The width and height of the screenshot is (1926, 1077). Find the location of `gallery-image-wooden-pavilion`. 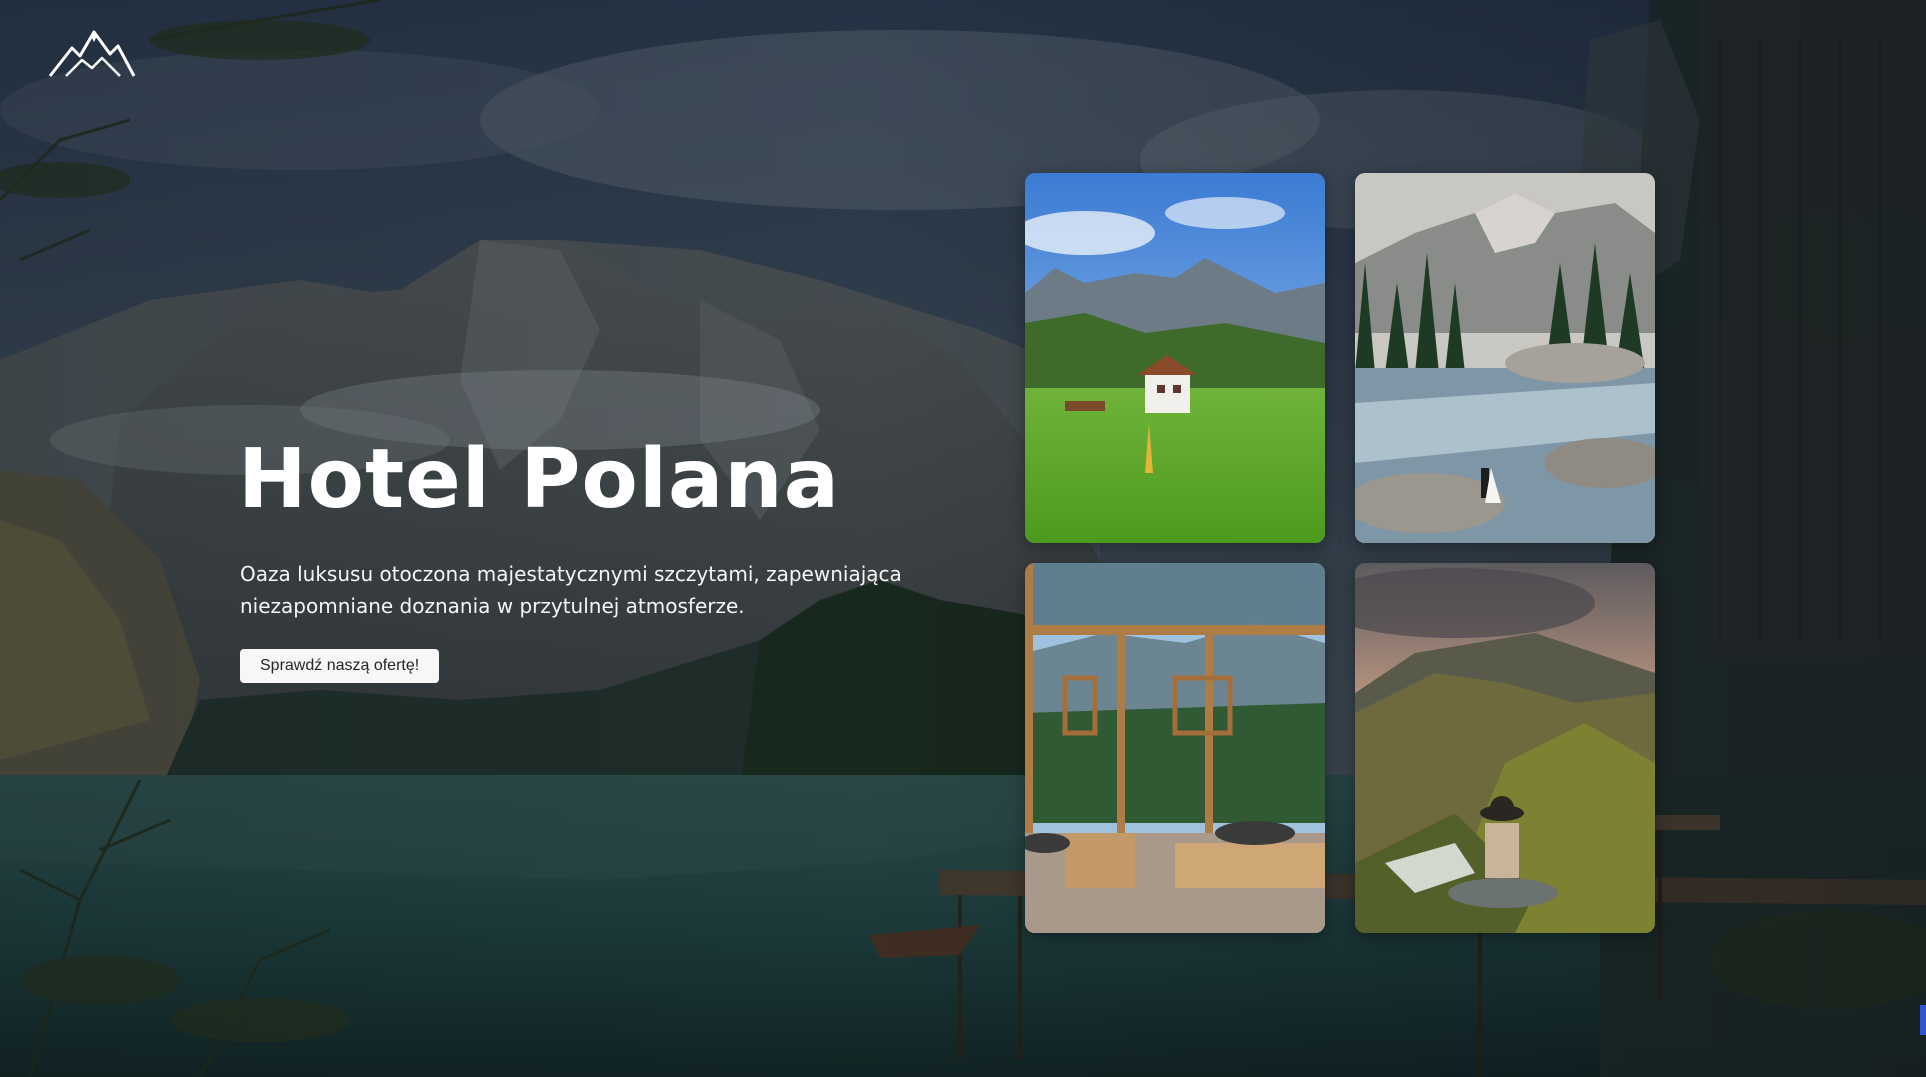

gallery-image-wooden-pavilion is located at coordinates (1175, 748).